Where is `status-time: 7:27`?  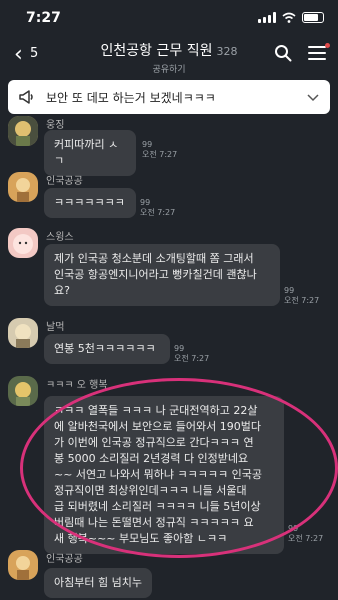
status-time: 7:27 is located at coordinates (43, 18).